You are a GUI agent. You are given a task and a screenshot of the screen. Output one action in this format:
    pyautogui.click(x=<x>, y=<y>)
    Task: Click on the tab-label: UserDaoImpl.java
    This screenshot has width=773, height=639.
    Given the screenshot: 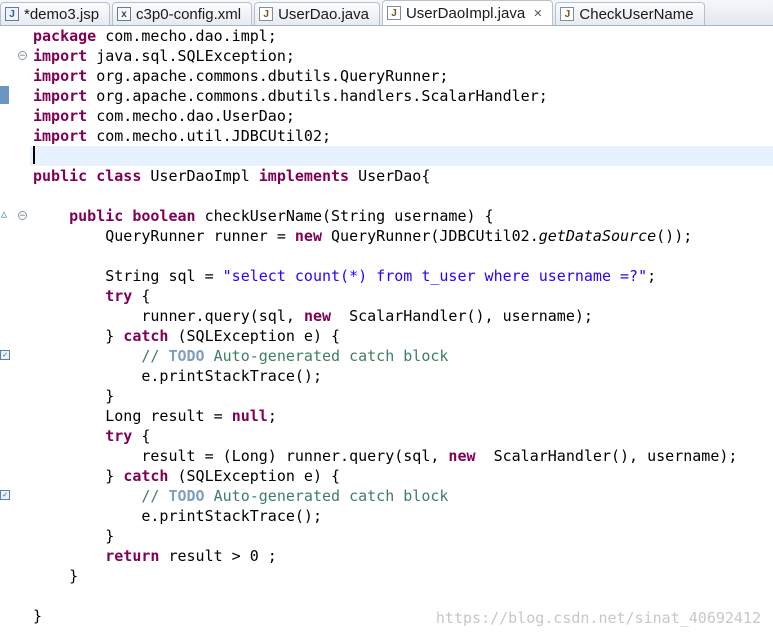 What is the action you would take?
    pyautogui.click(x=465, y=13)
    